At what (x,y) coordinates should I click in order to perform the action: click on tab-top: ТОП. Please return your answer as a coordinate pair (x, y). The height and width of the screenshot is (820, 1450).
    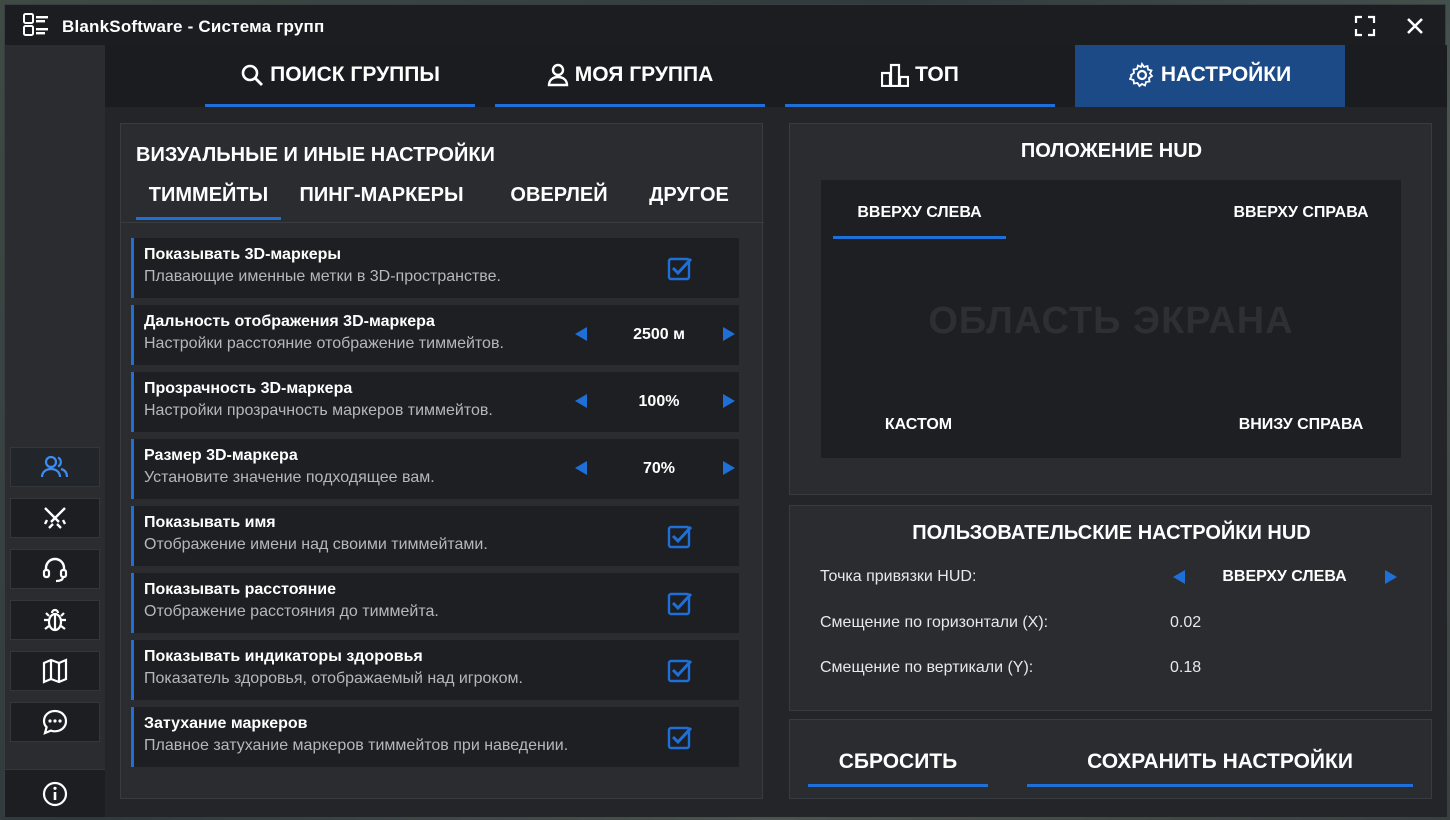
    Looking at the image, I should click on (920, 76).